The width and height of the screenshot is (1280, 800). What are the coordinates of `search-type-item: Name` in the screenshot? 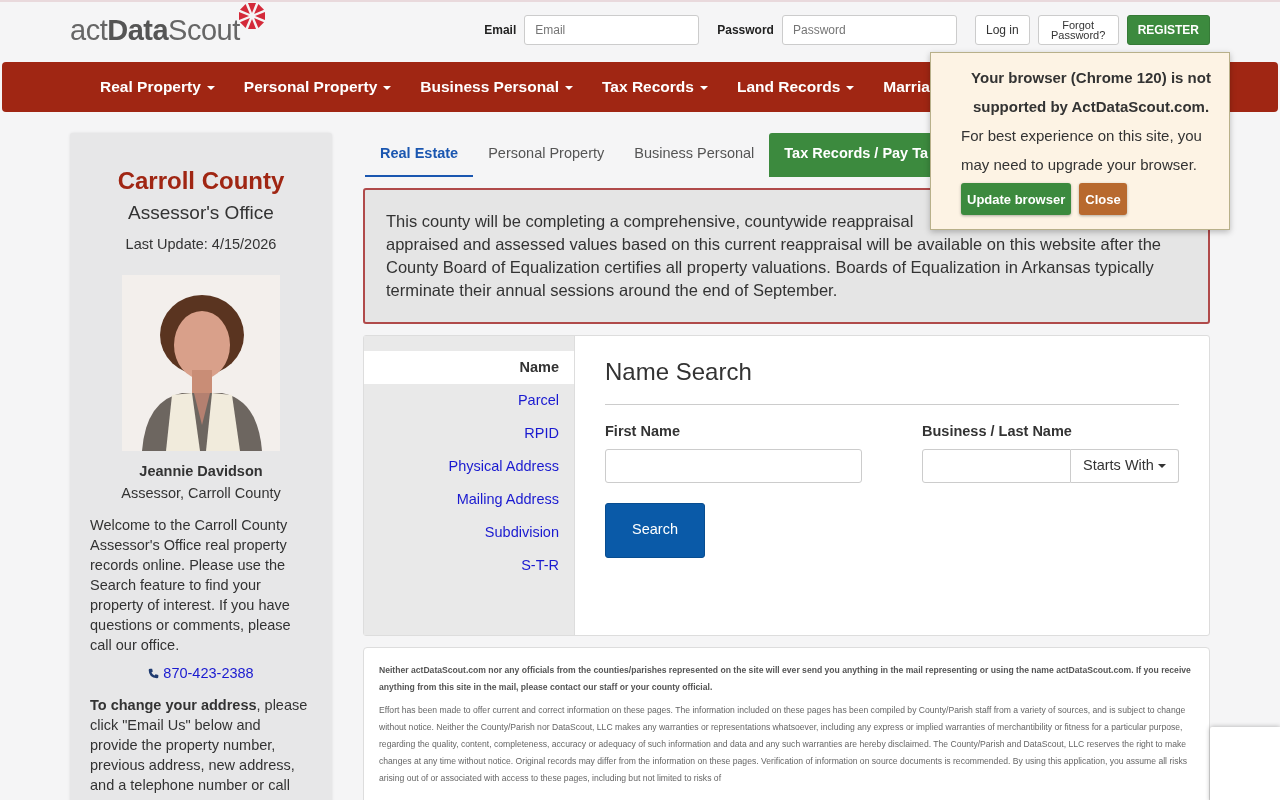 It's located at (469, 367).